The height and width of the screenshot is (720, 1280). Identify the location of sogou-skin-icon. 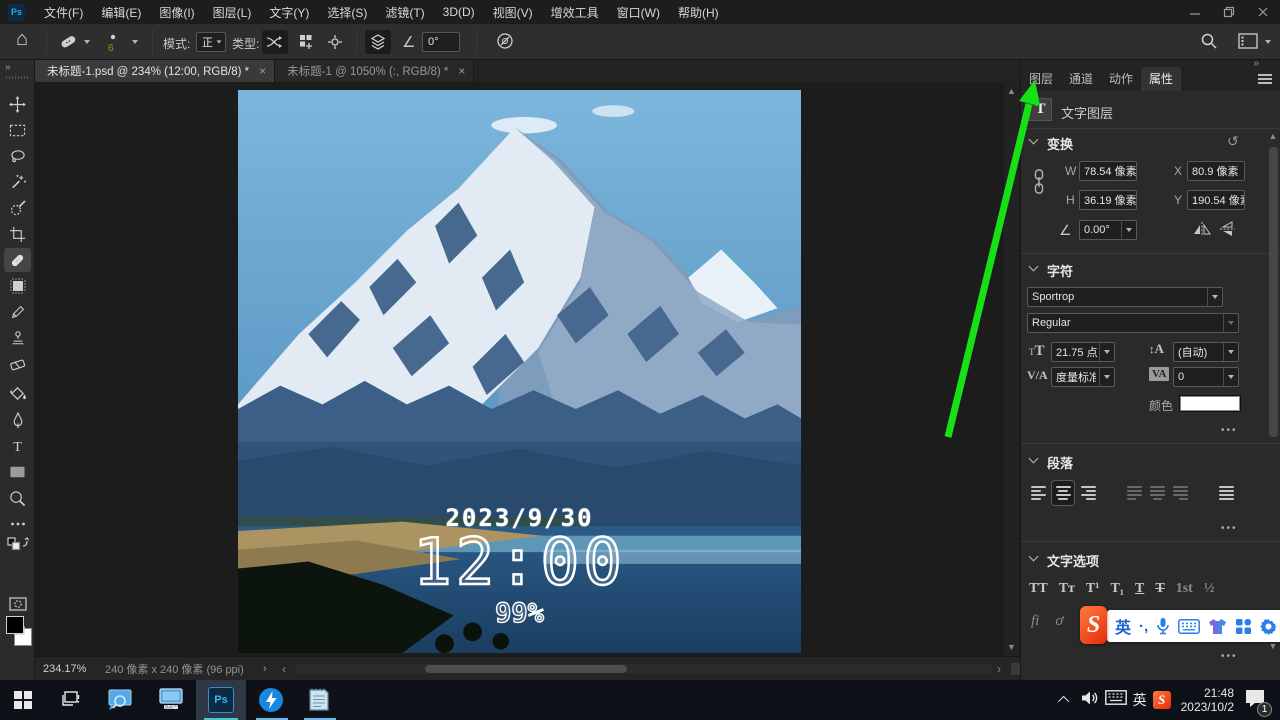
(1217, 626).